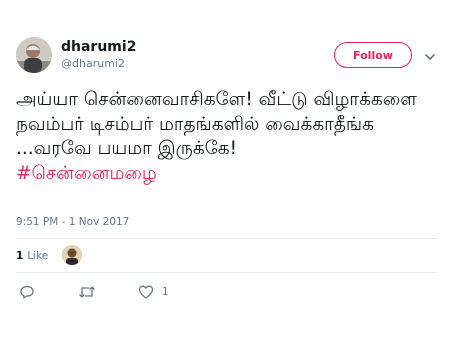 This screenshot has height=338, width=451. I want to click on retweet-button, so click(87, 292).